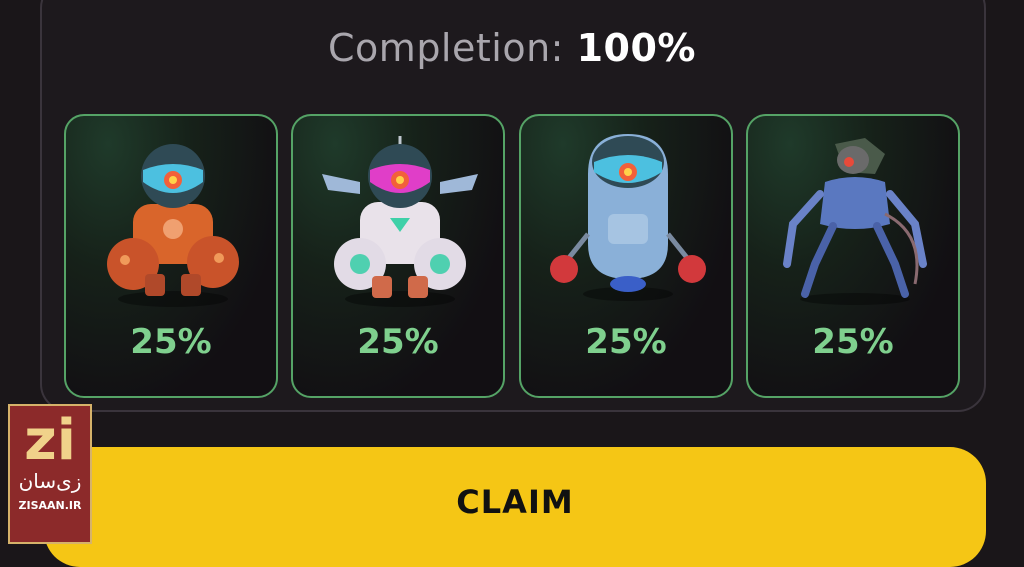 The image size is (1024, 567). What do you see at coordinates (446, 48) in the screenshot?
I see `completion-label: Completion:` at bounding box center [446, 48].